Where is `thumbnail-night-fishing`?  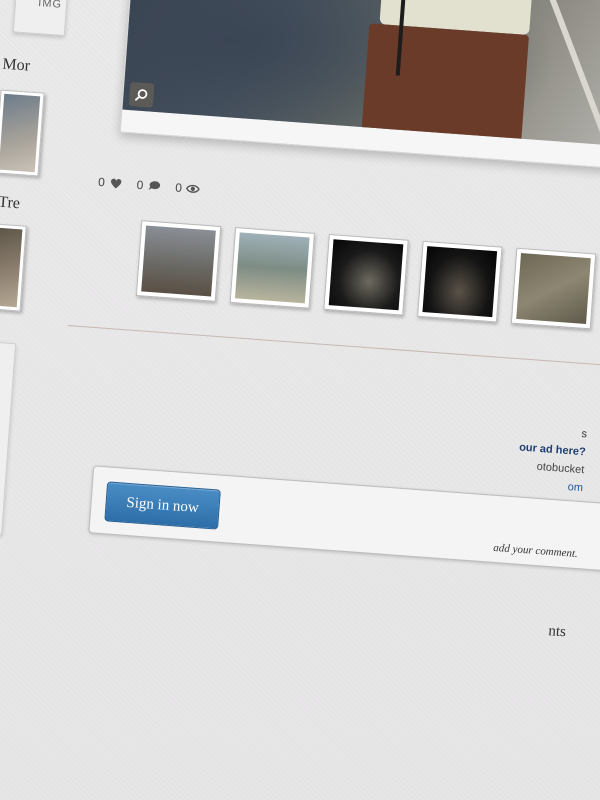 thumbnail-night-fishing is located at coordinates (460, 281).